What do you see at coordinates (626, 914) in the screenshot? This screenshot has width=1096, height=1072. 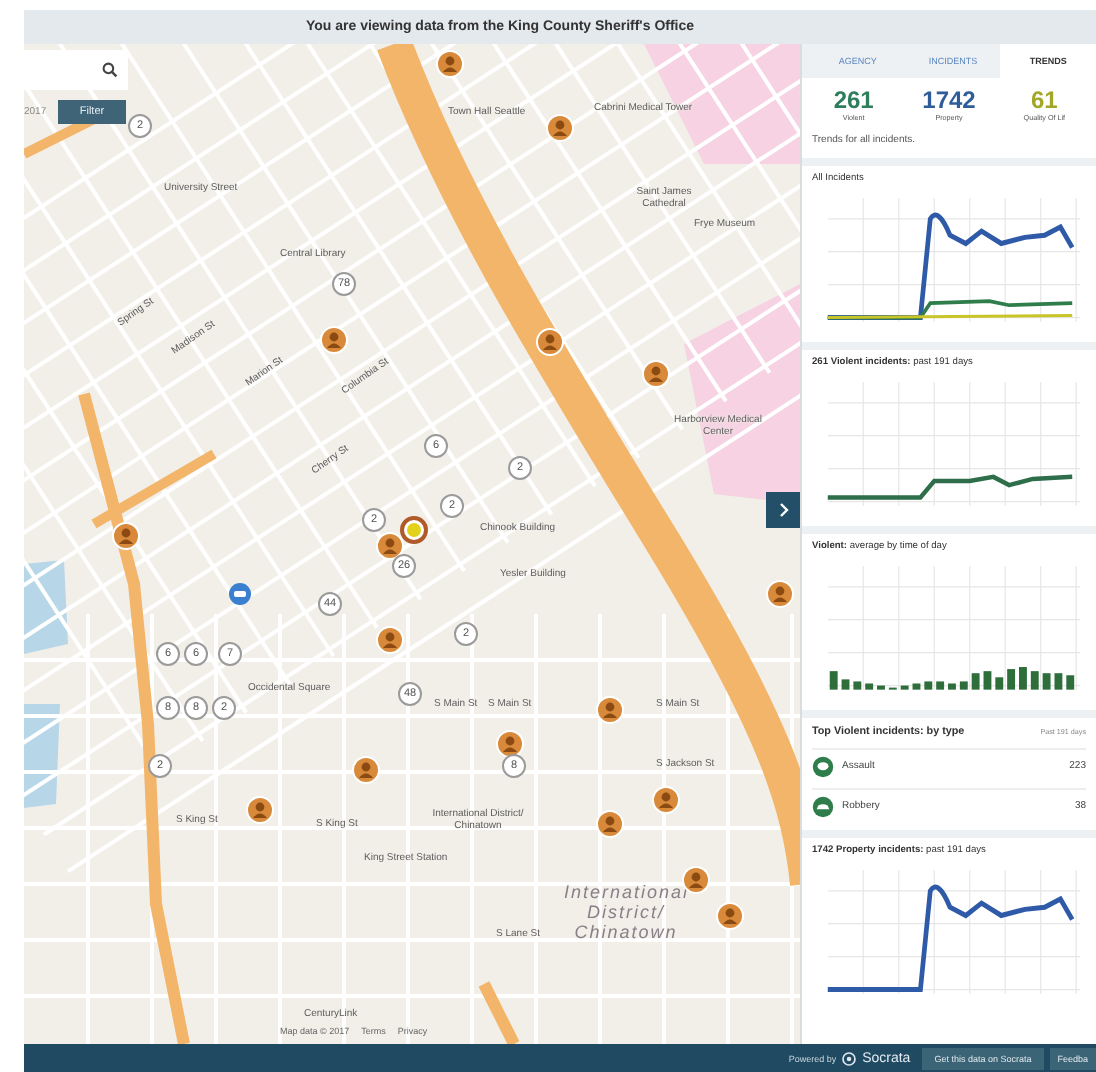 I see `district-label: International District/ Chinatown` at bounding box center [626, 914].